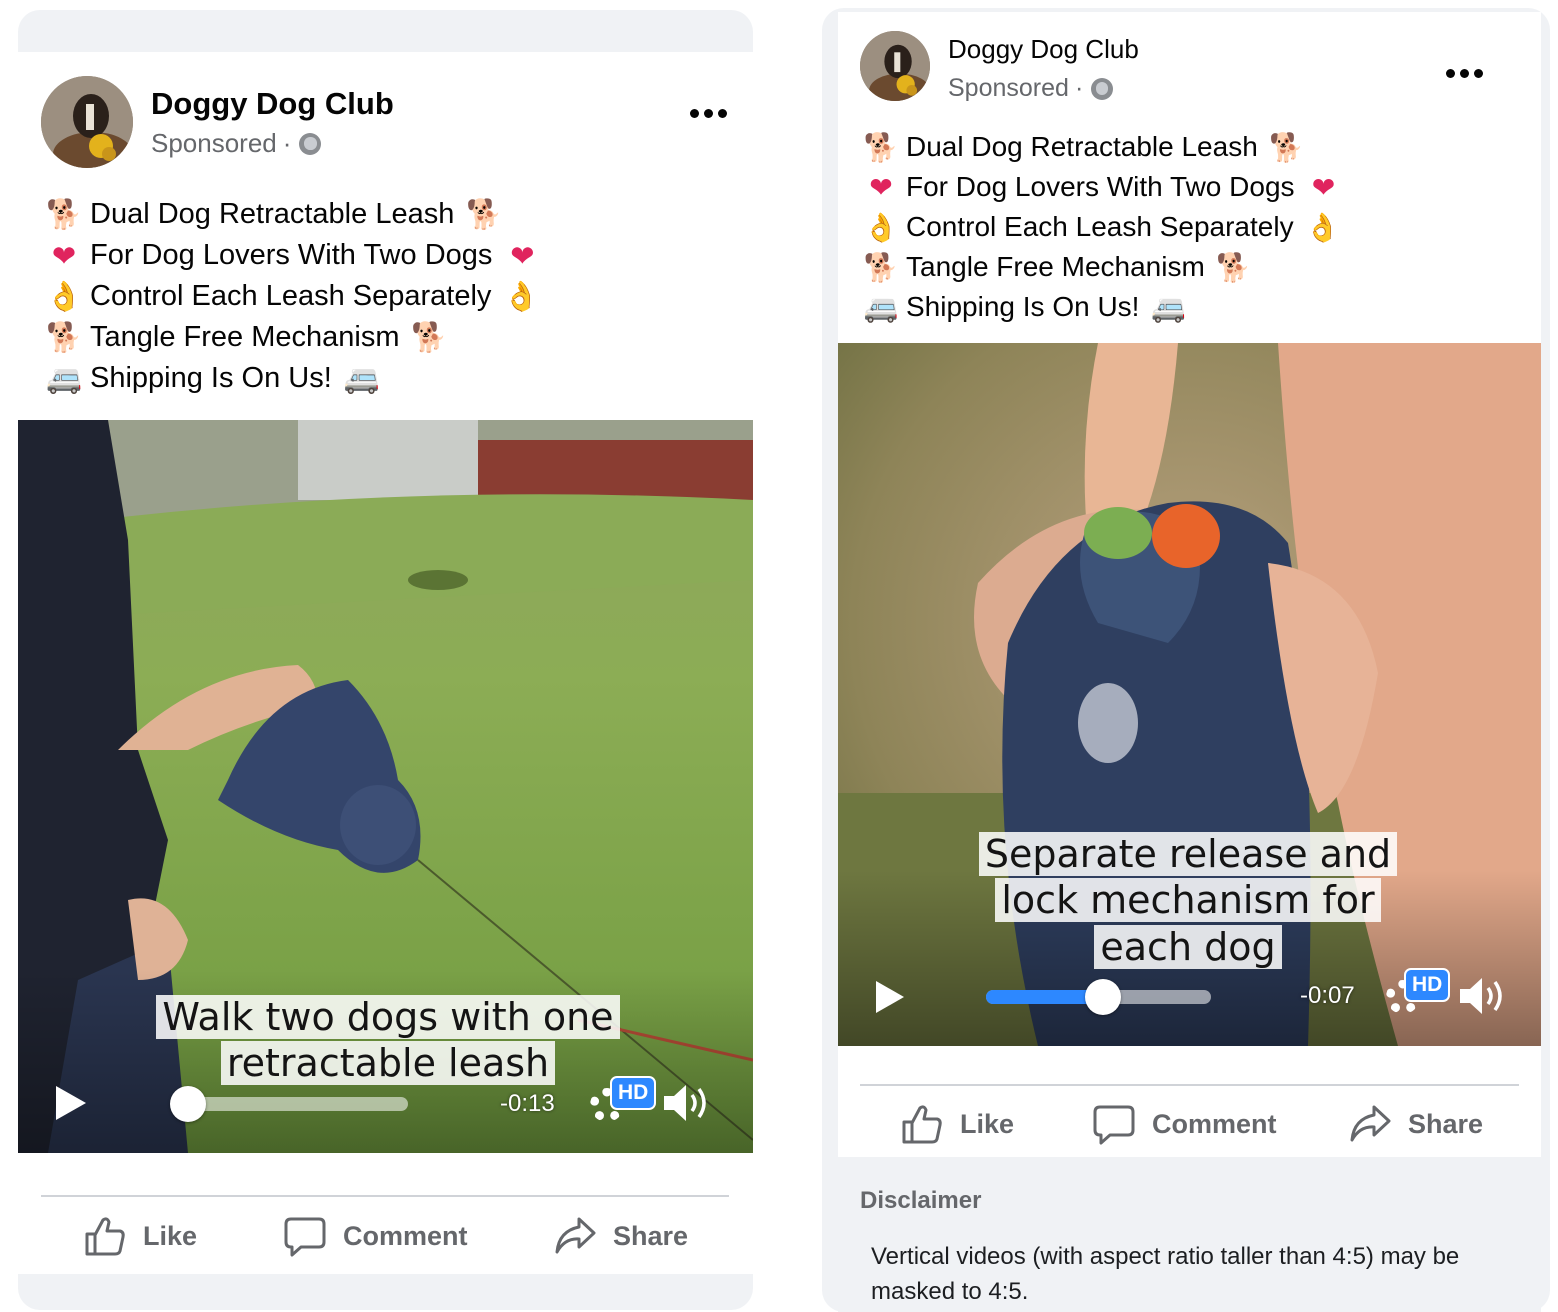  Describe the element at coordinates (527, 1103) in the screenshot. I see `remaining-time: -0:13` at that location.